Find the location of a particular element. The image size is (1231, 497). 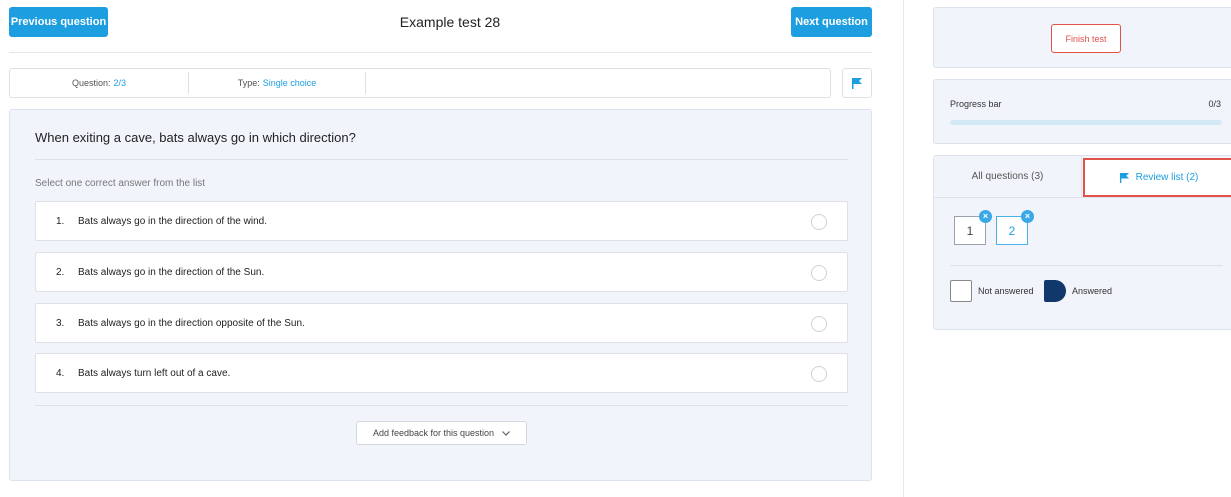

next-question-button: Next question is located at coordinates (831, 22).